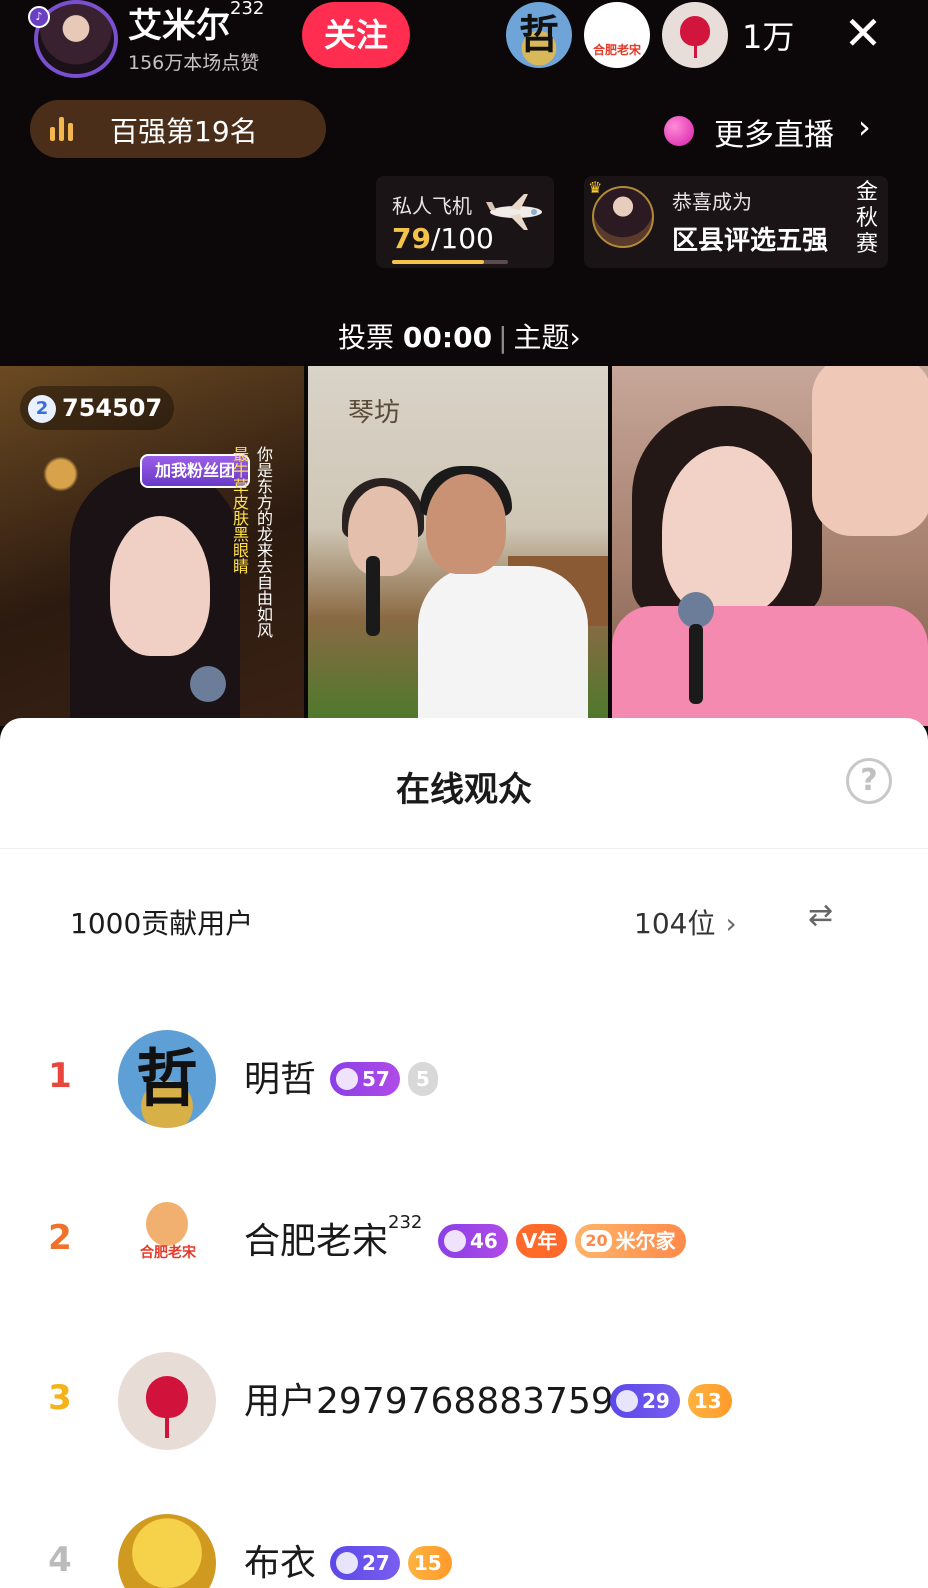 This screenshot has height=1588, width=928. What do you see at coordinates (239, 510) in the screenshot?
I see `tile-side-text-2: 最牛草皮肤黑眼睛` at bounding box center [239, 510].